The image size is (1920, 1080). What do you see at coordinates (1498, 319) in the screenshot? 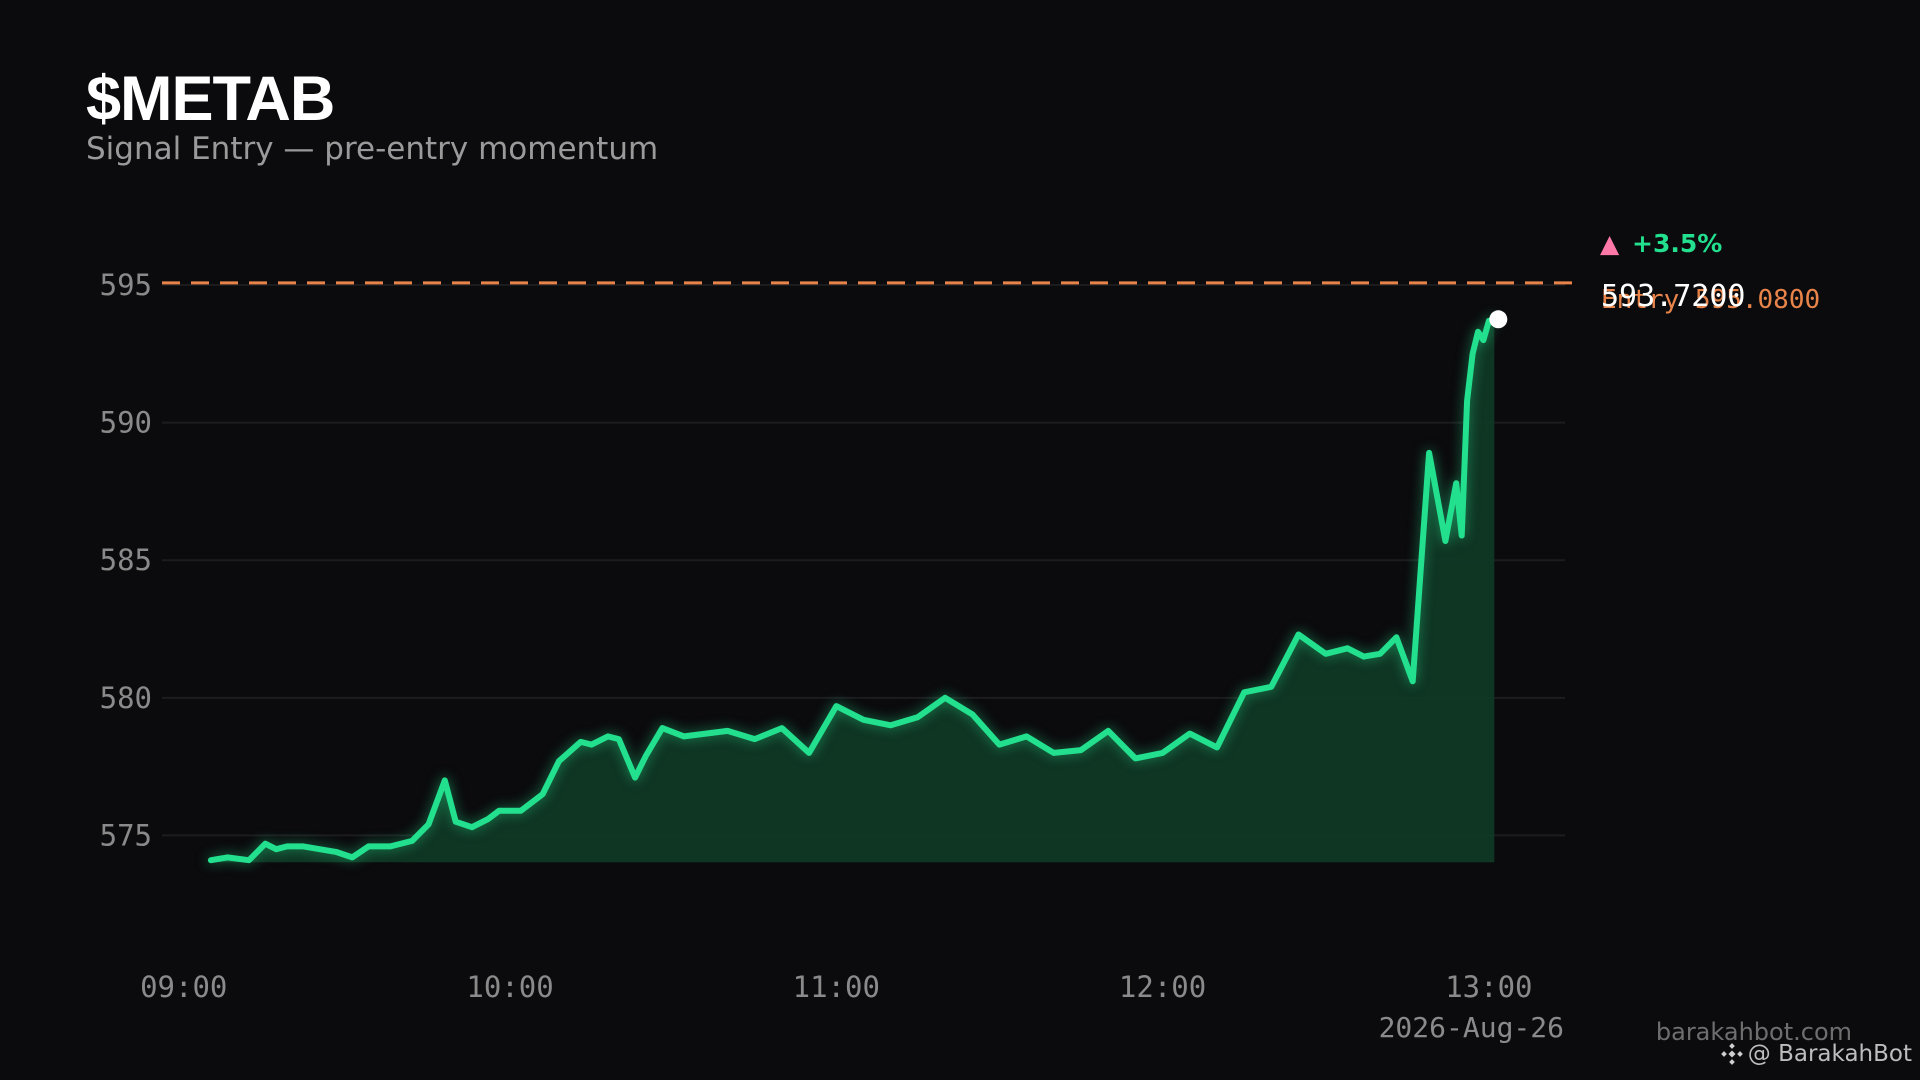
I see `last-price-dot` at bounding box center [1498, 319].